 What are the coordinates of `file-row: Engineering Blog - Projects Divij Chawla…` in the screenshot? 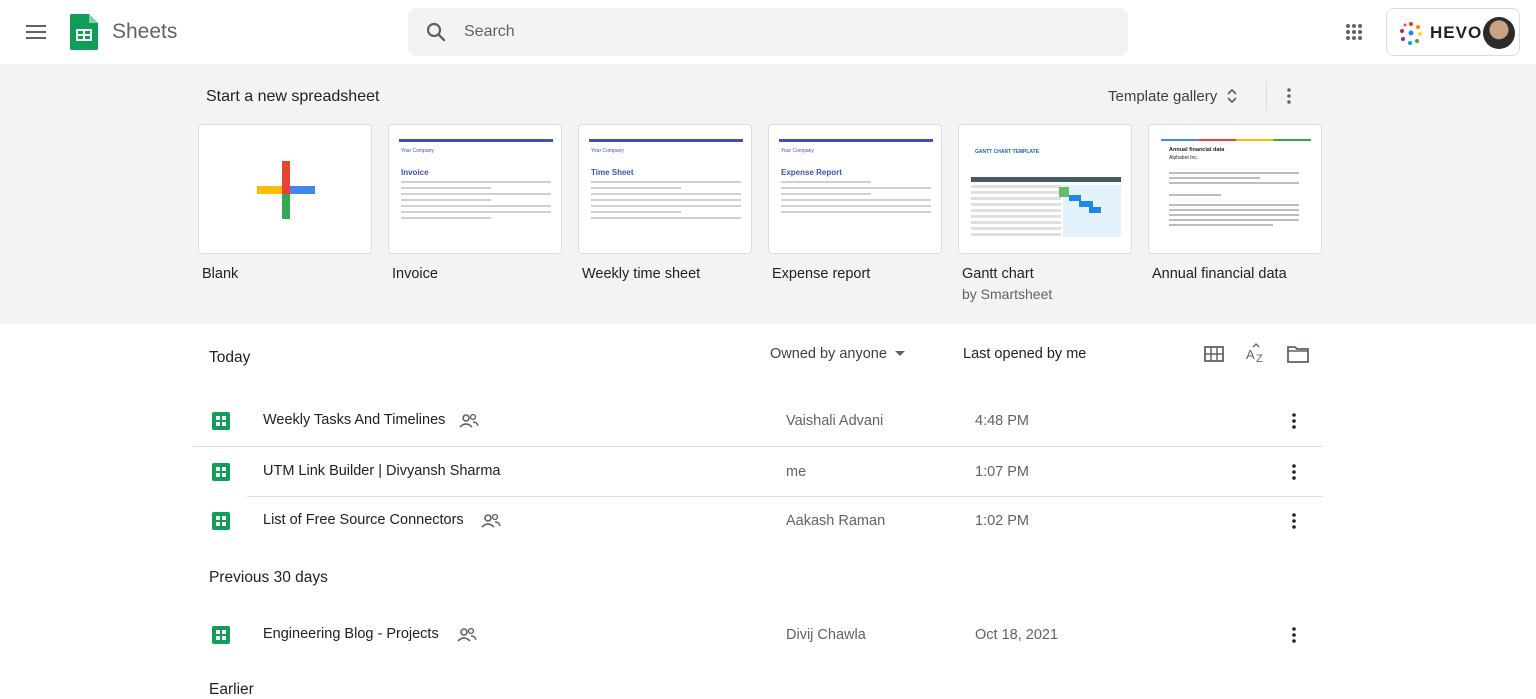 It's located at (758, 635).